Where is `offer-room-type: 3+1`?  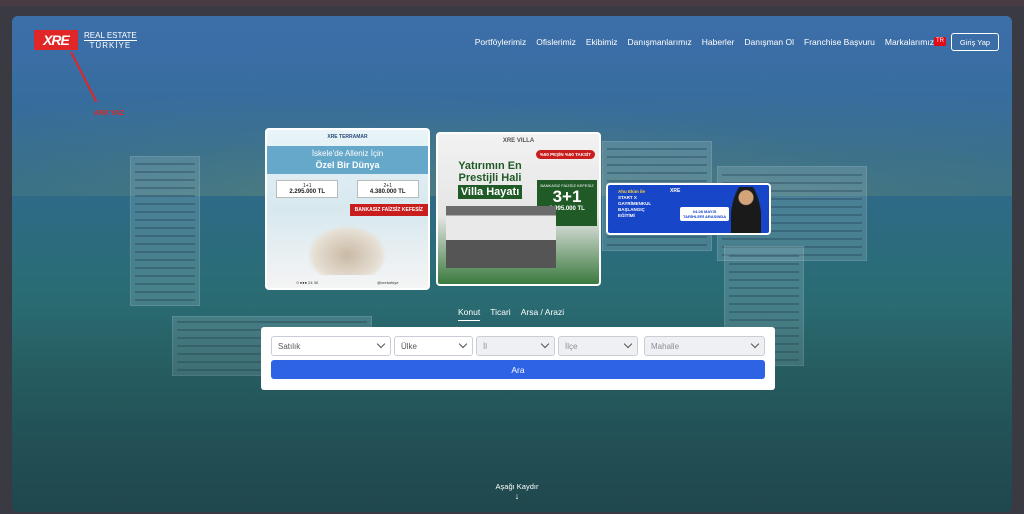 offer-room-type: 3+1 is located at coordinates (567, 196).